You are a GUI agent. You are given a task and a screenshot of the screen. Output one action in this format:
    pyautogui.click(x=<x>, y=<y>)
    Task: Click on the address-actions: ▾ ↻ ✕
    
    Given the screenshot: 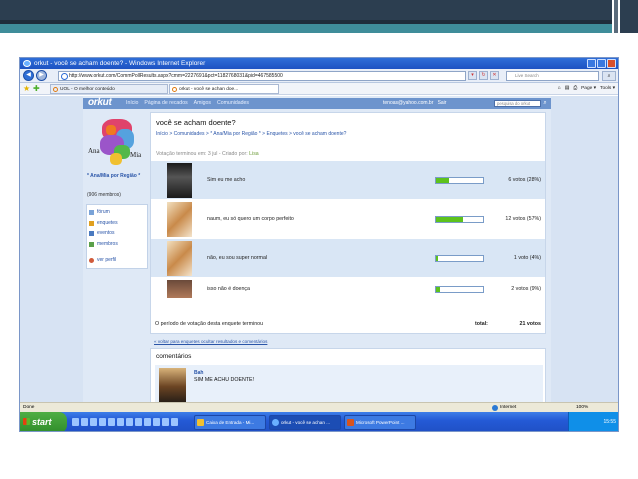 What is the action you would take?
    pyautogui.click(x=483, y=75)
    